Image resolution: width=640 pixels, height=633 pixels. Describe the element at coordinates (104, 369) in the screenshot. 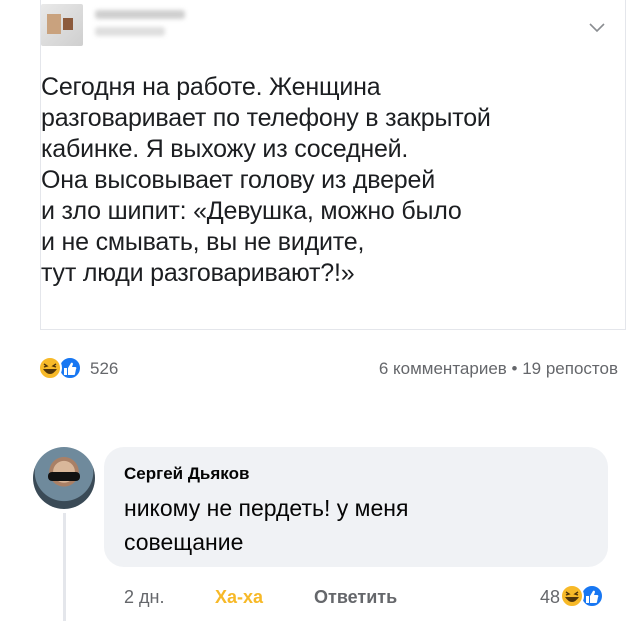

I see `reactions-count: 526` at that location.